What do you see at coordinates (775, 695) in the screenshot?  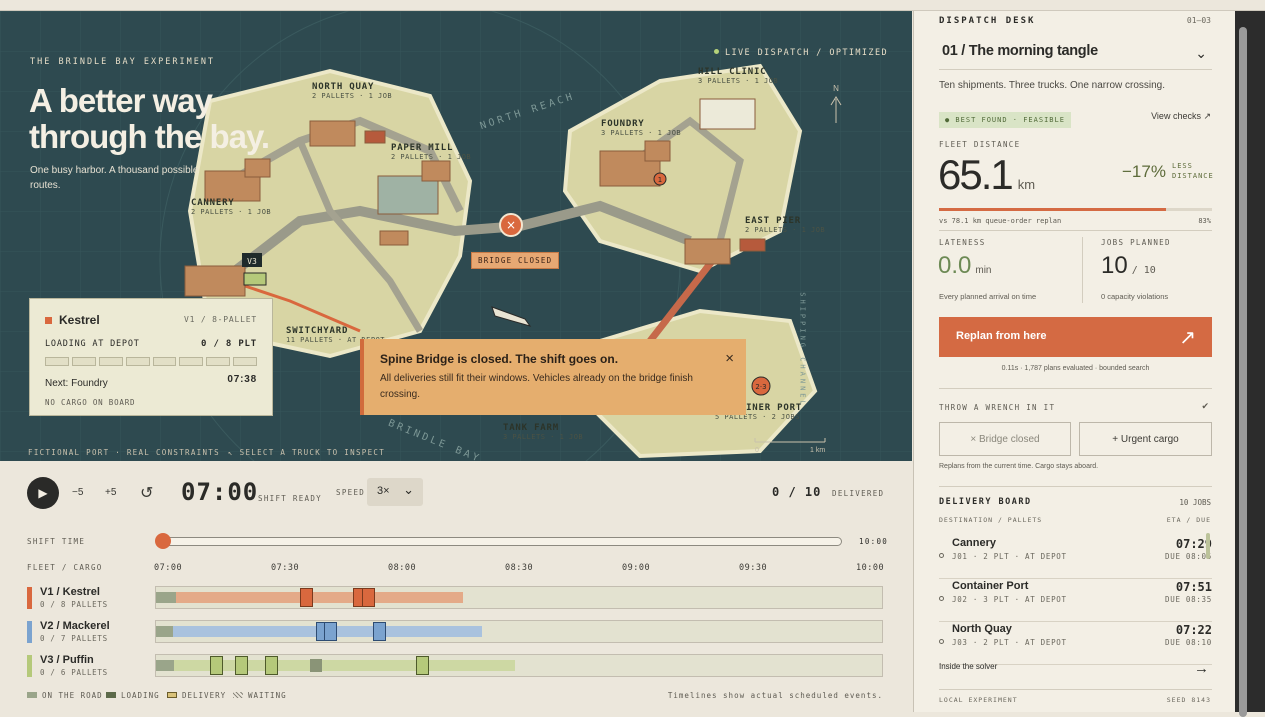 I see `legend-note: Timelines show actual scheduled events.` at bounding box center [775, 695].